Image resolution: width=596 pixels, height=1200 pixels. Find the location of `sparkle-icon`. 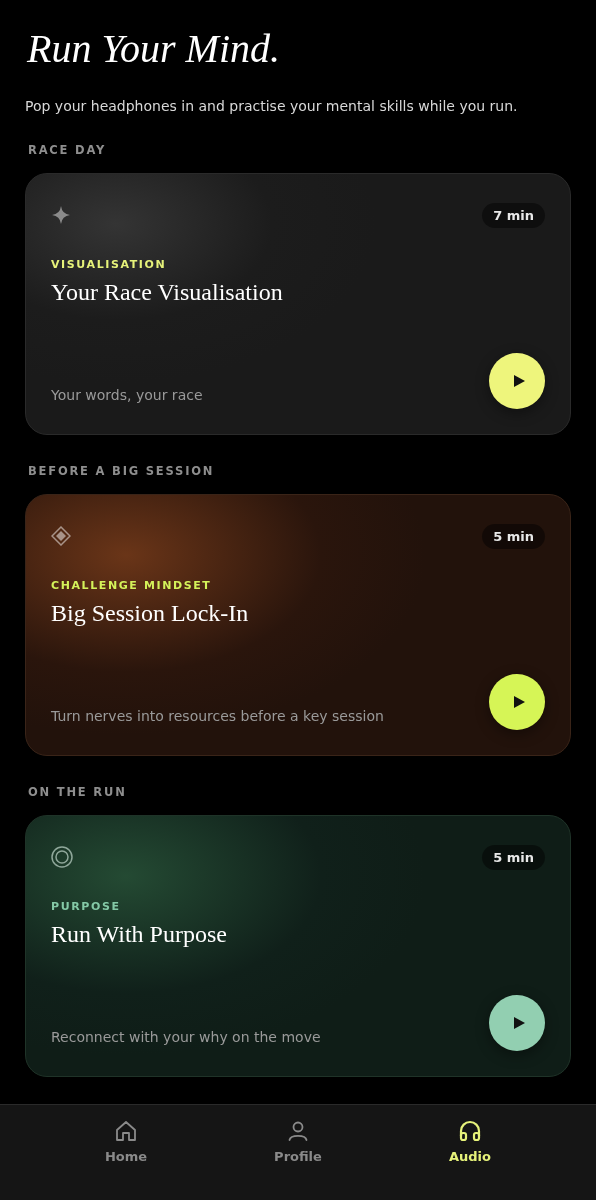

sparkle-icon is located at coordinates (61, 215).